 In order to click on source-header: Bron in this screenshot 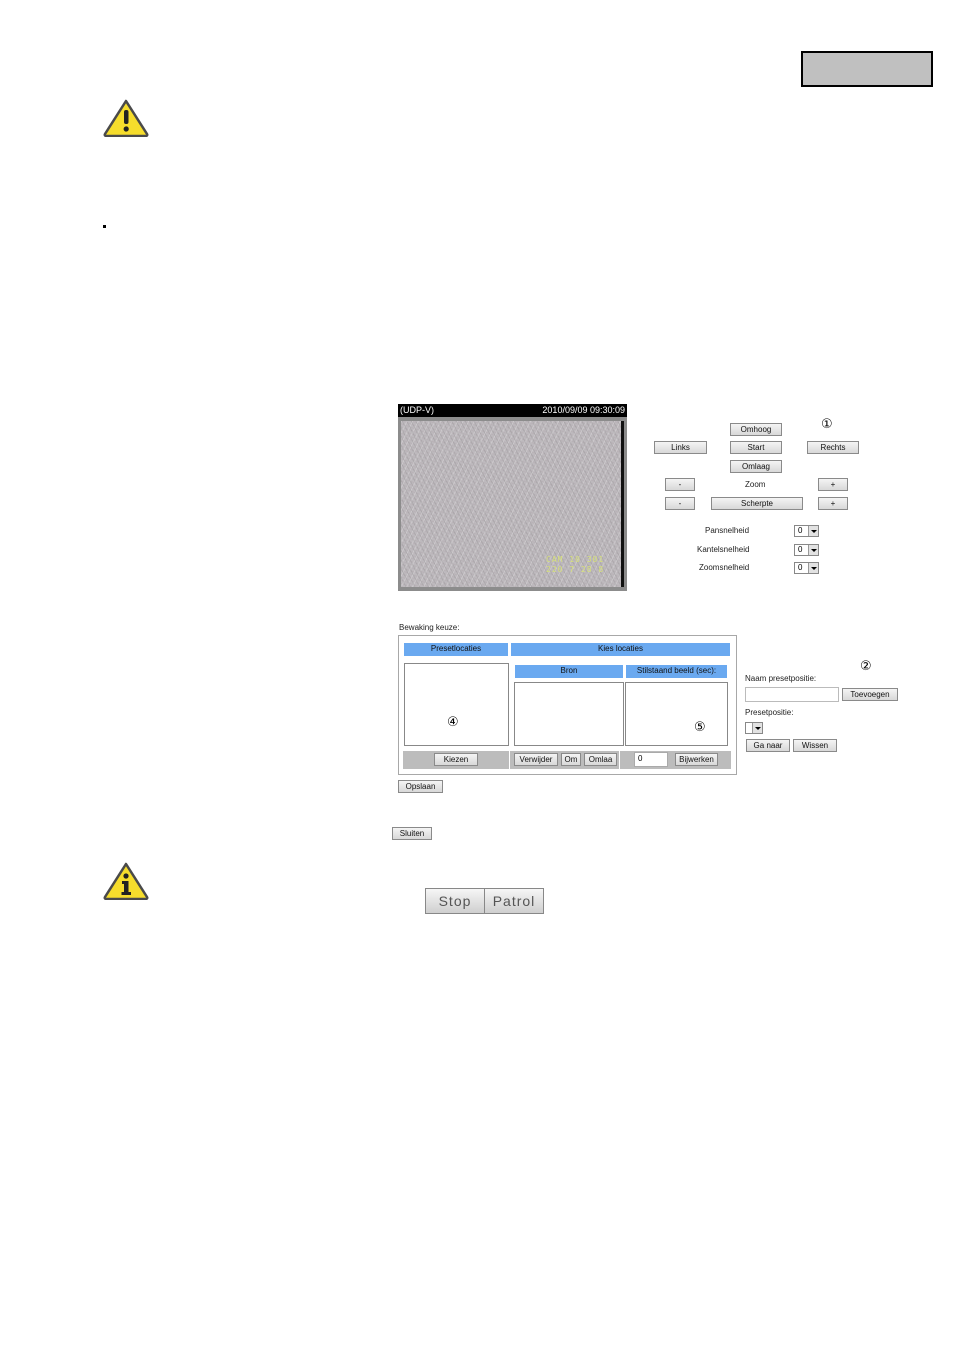, I will do `click(569, 671)`.